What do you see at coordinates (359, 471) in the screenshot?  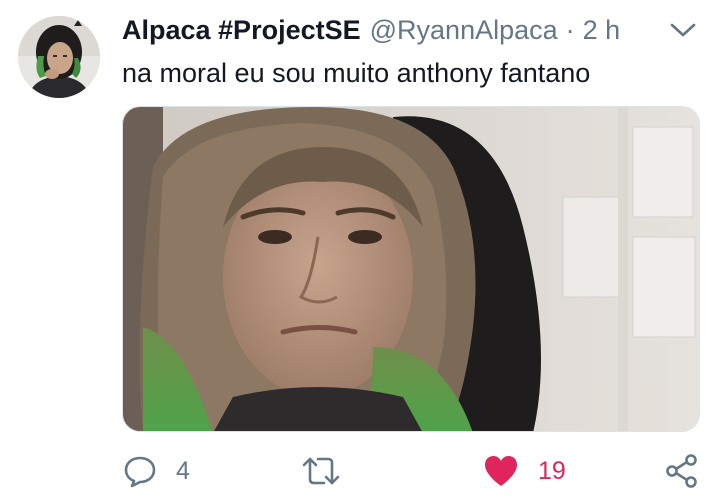 I see `tweet-actions: 4 19` at bounding box center [359, 471].